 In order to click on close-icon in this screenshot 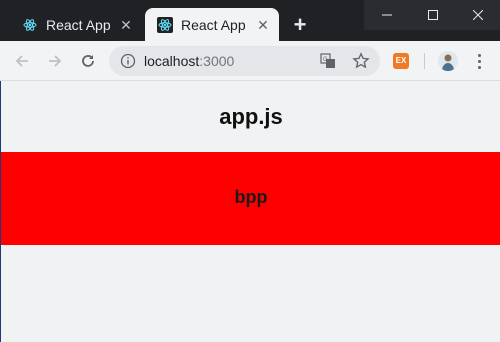, I will do `click(478, 15)`.